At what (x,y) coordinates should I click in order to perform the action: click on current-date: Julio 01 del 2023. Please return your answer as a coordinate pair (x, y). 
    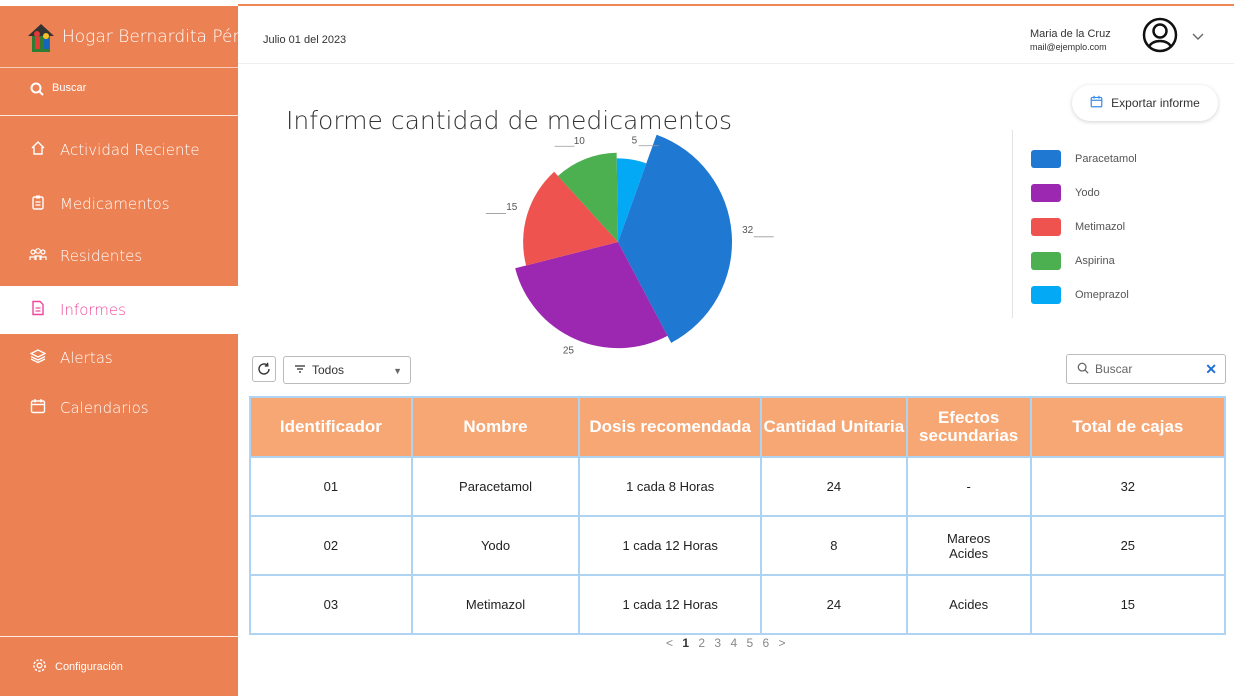
    Looking at the image, I should click on (305, 40).